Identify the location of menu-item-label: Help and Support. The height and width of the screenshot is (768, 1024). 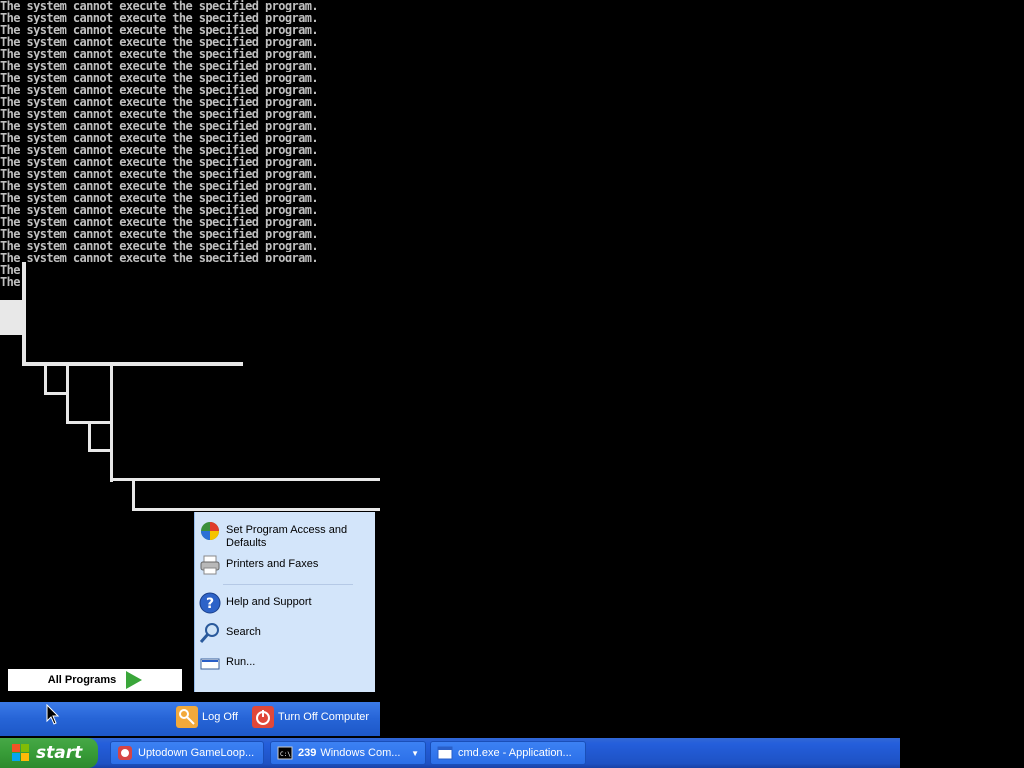
(269, 602).